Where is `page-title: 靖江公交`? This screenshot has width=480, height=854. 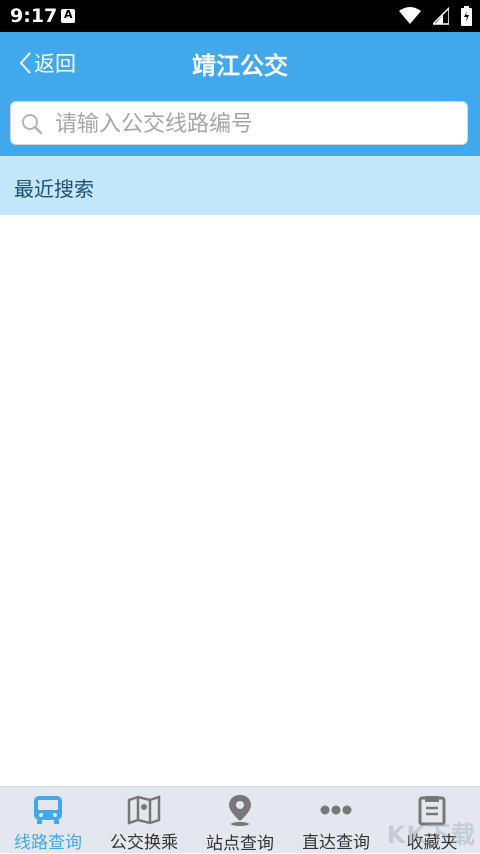
page-title: 靖江公交 is located at coordinates (240, 66).